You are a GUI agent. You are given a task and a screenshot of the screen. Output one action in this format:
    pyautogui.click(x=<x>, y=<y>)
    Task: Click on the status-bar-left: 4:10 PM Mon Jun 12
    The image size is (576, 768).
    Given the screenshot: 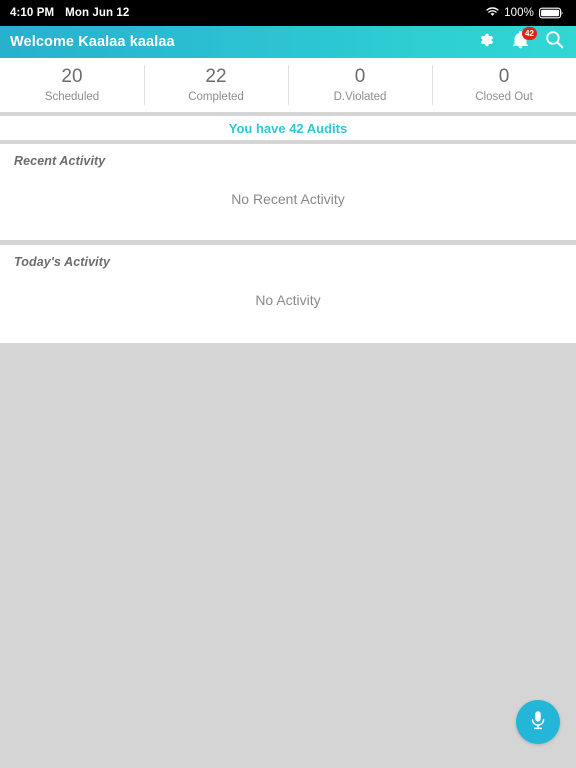 What is the action you would take?
    pyautogui.click(x=69, y=13)
    